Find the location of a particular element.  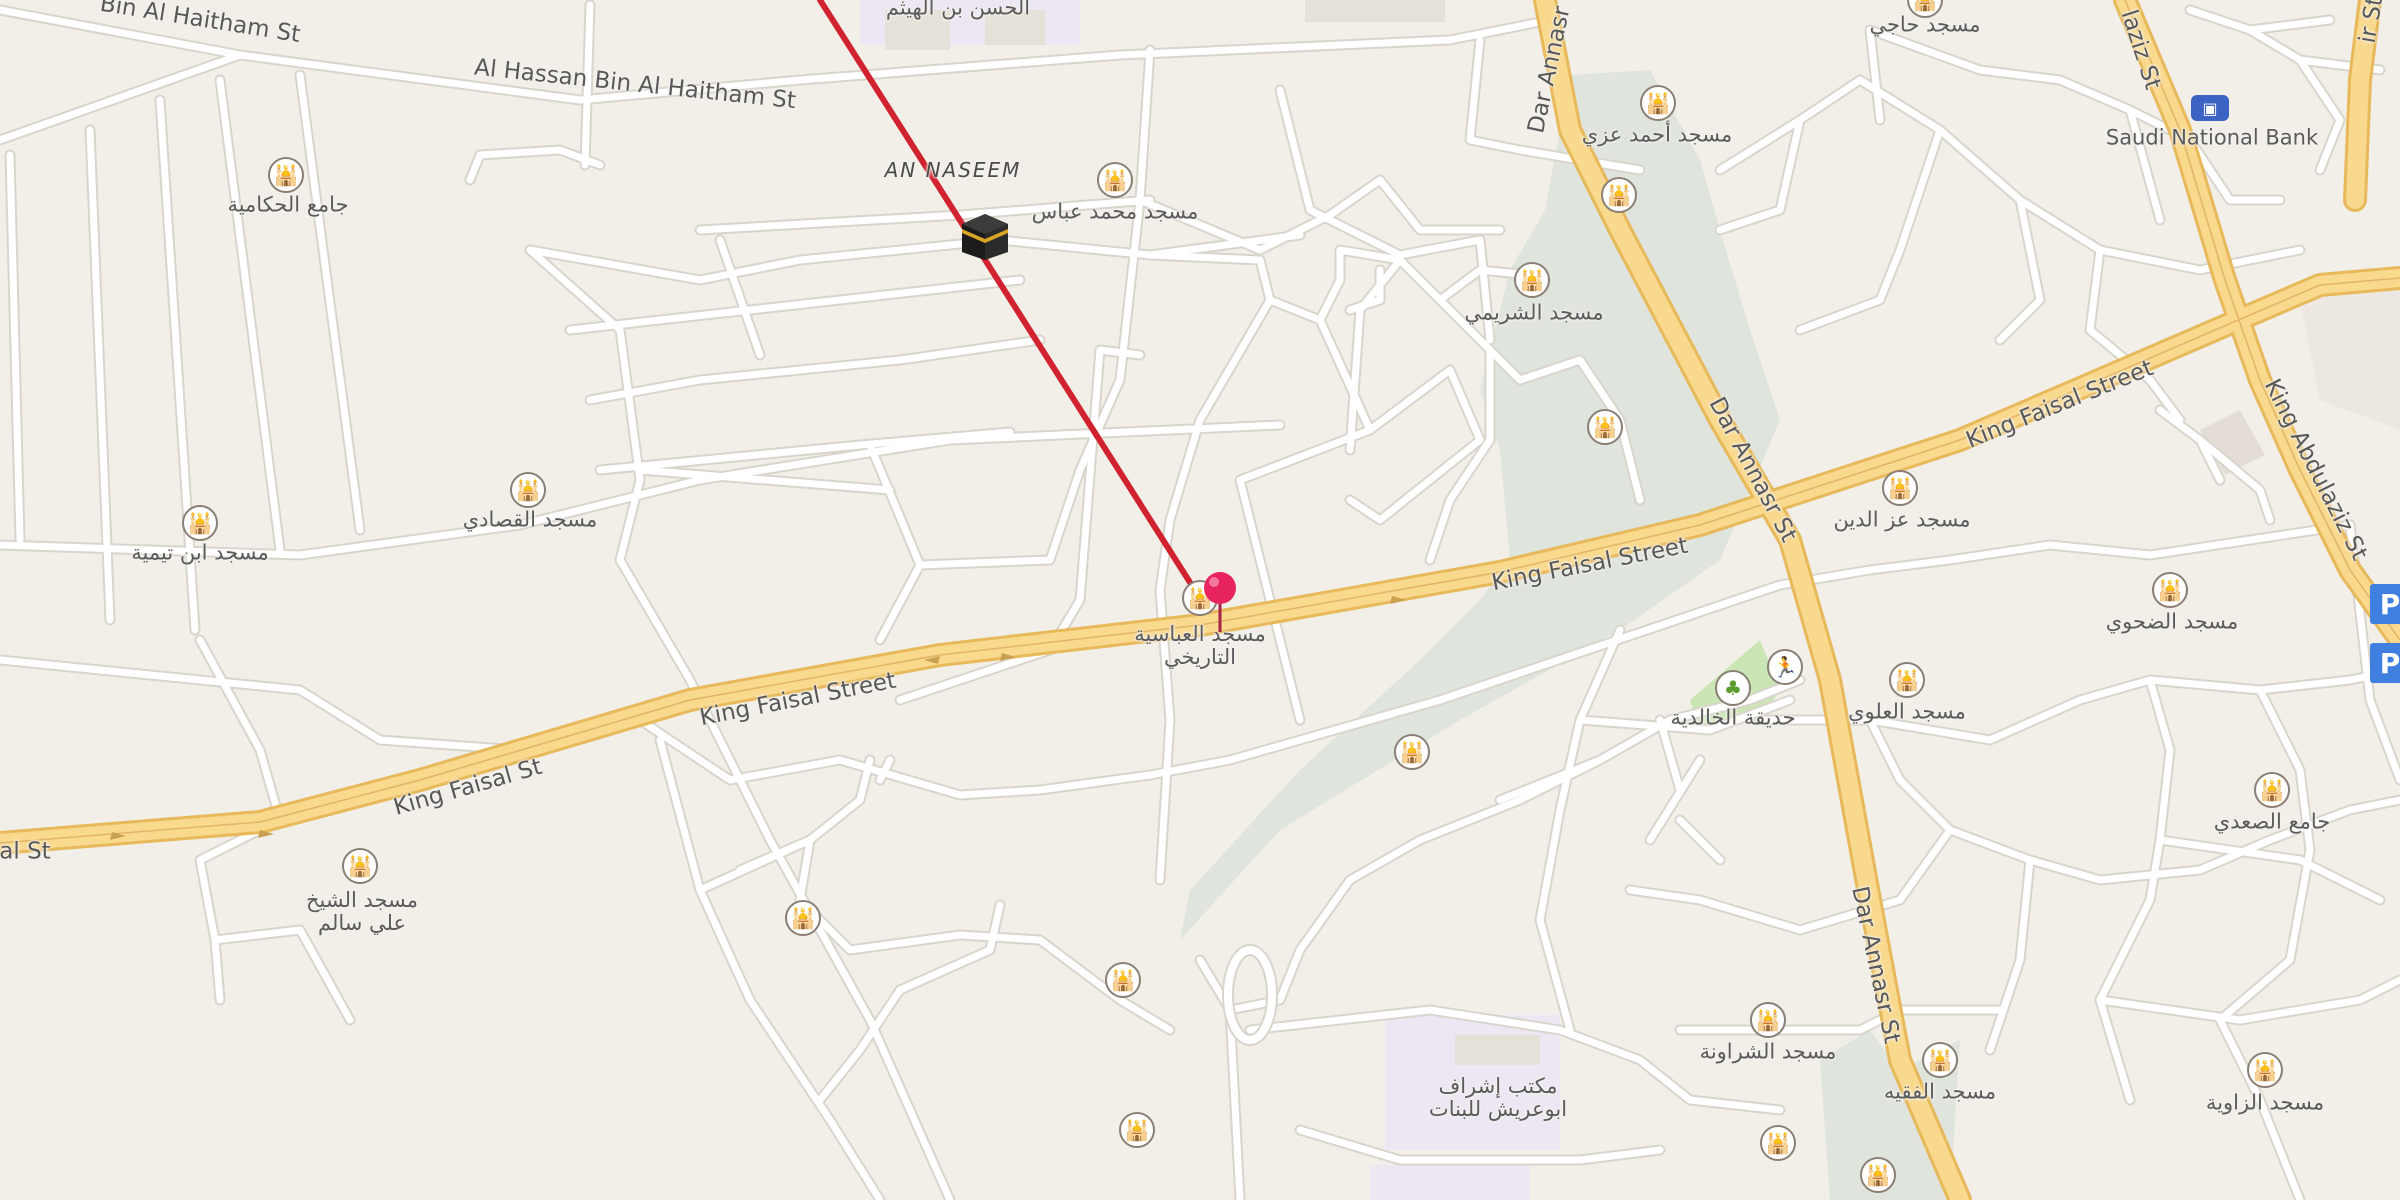

place-label: الحسن بن الهيثم is located at coordinates (958, 10).